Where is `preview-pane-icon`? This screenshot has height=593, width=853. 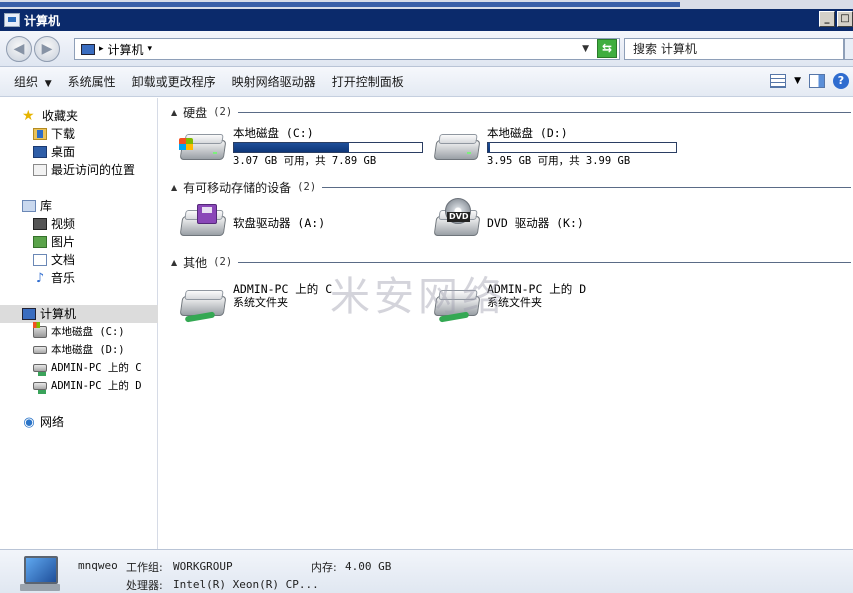
preview-pane-icon is located at coordinates (817, 81).